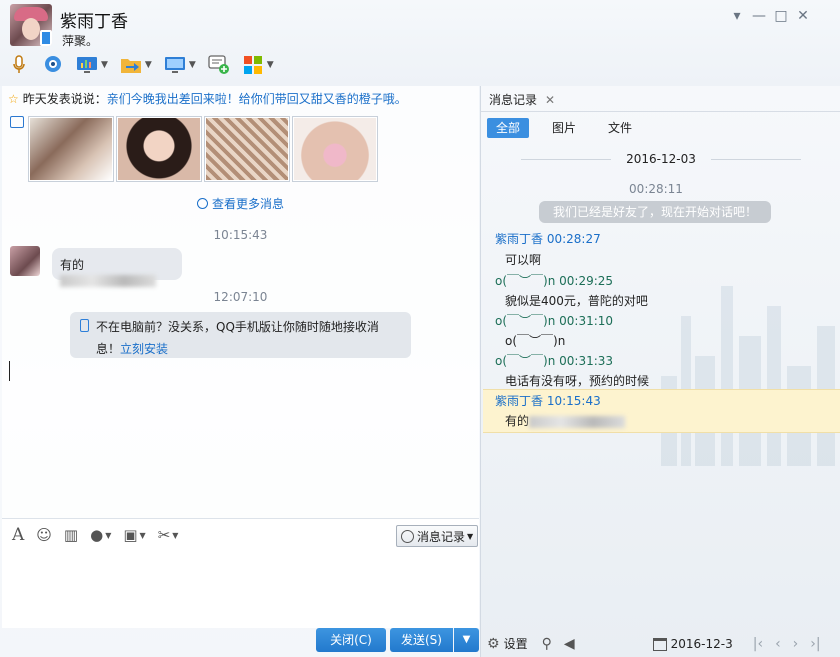 The width and height of the screenshot is (840, 657). I want to click on sender-name: 紫雨丁香, so click(519, 239).